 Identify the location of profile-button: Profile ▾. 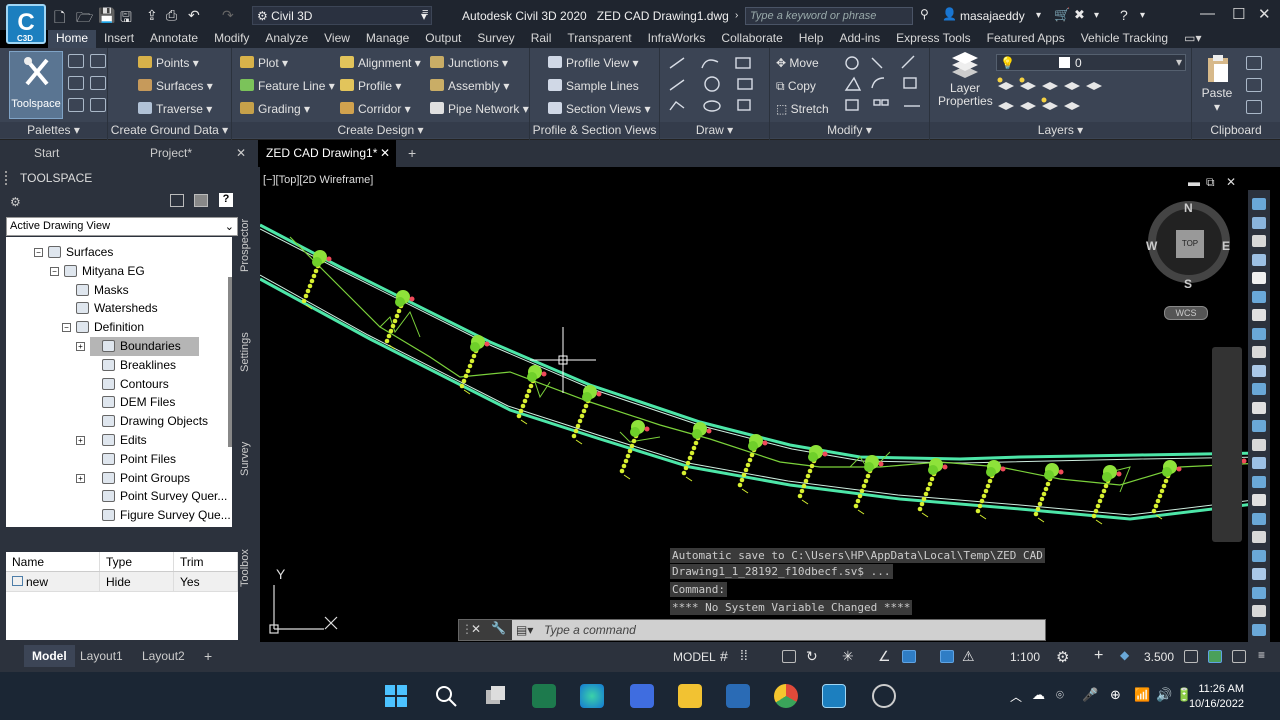
(370, 86).